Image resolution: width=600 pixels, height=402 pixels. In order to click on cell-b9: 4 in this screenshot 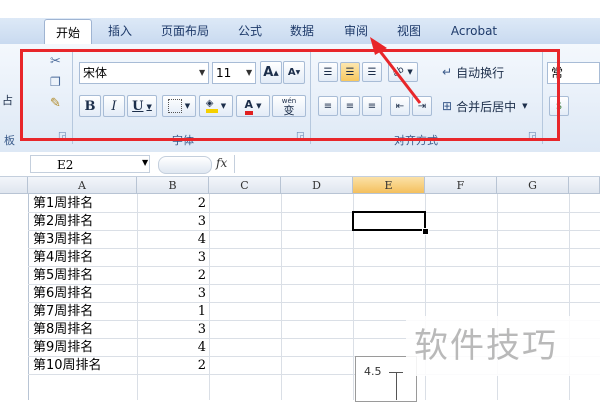, I will do `click(172, 348)`.